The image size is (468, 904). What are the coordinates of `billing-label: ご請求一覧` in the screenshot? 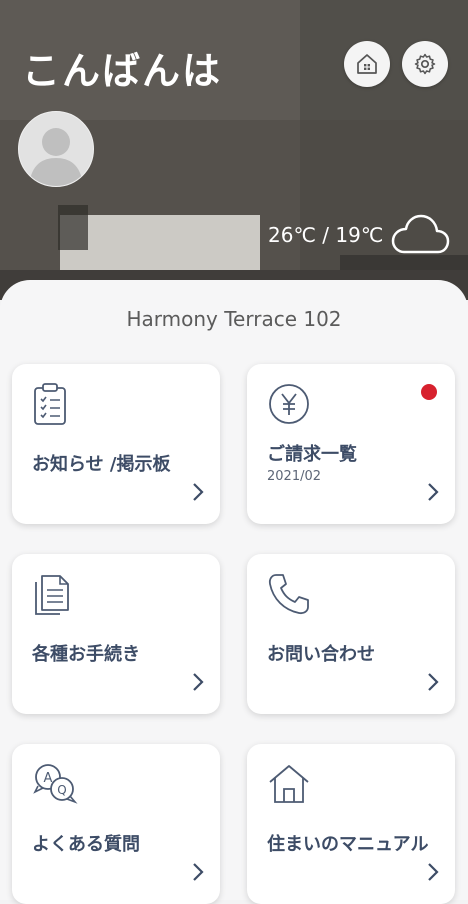 It's located at (312, 454).